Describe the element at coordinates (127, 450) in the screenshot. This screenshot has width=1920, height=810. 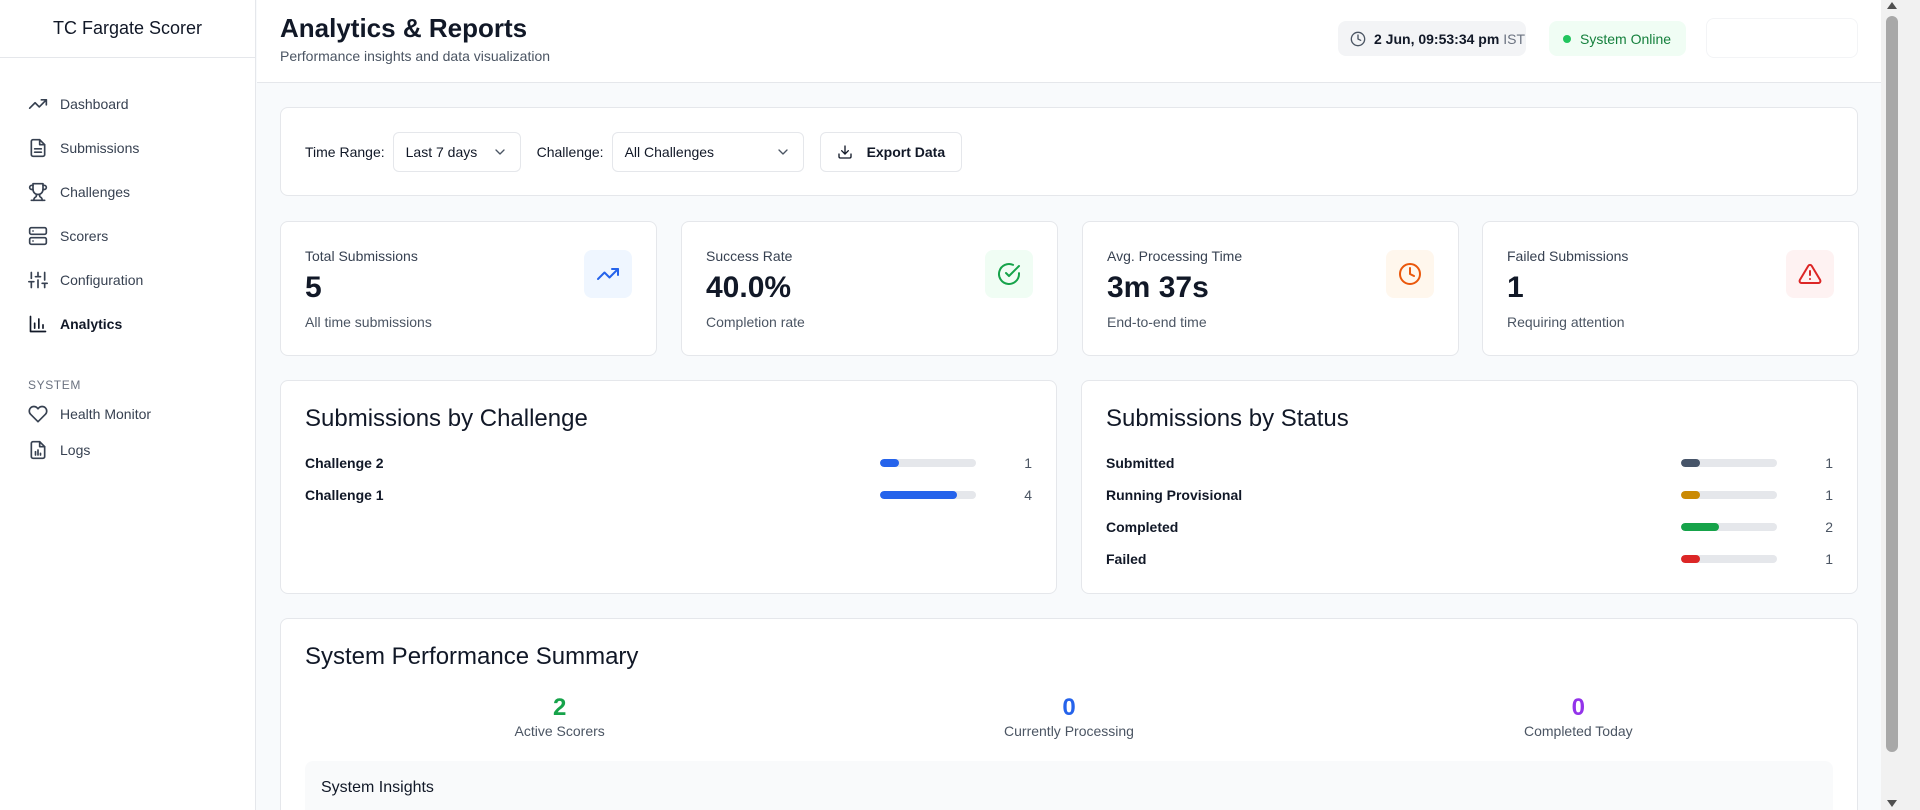
I see `sidebar-item-logs: Logs` at that location.